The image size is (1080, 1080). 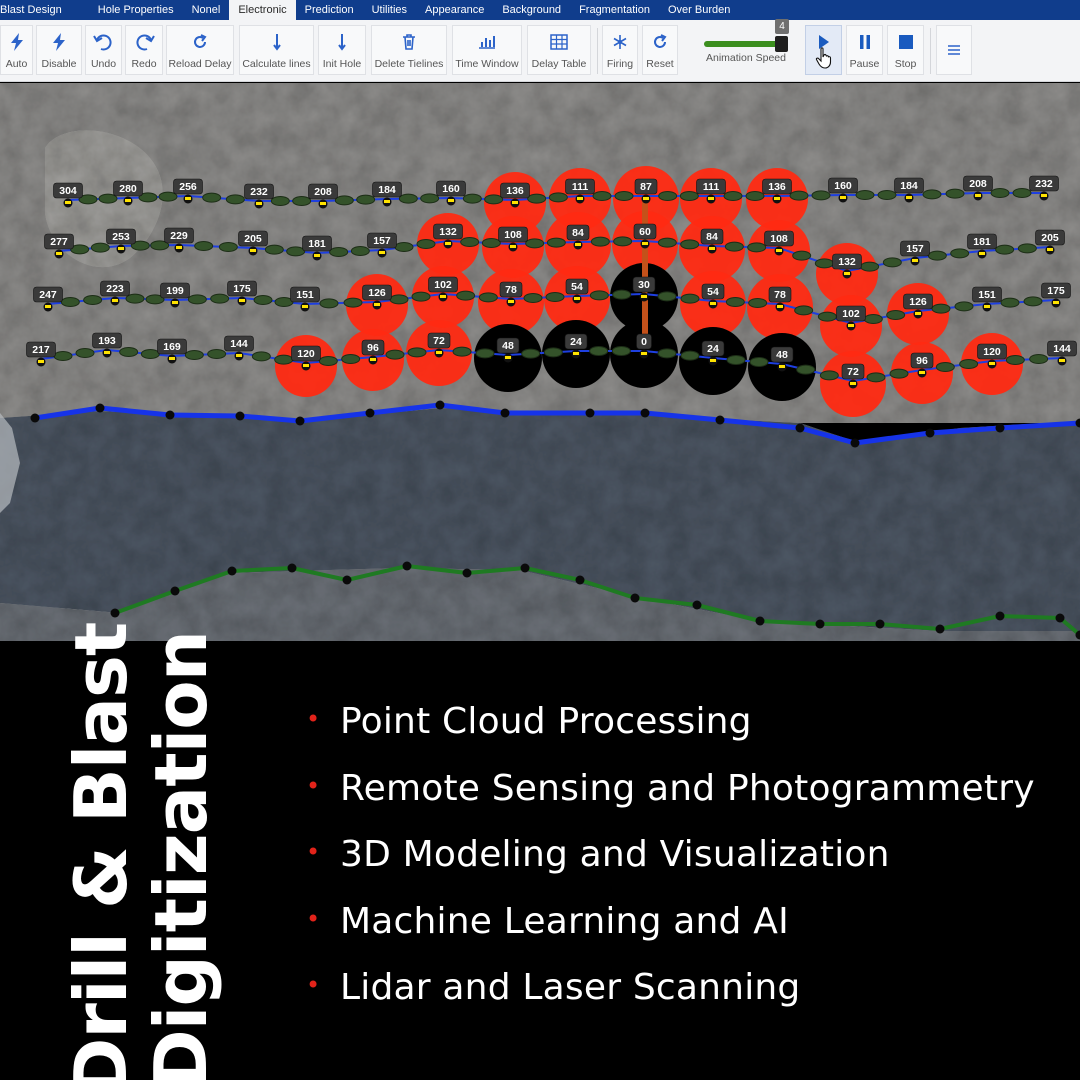 I want to click on undo-button: Undo, so click(x=103, y=50).